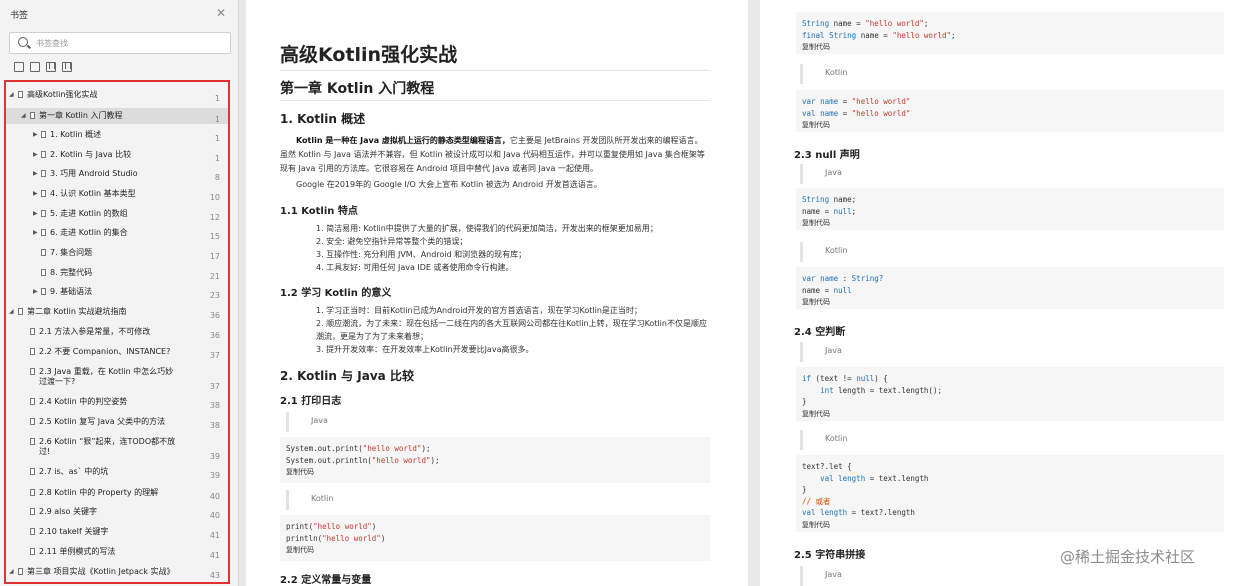  I want to click on document-title: 高级Kotlin强化实战, so click(369, 55).